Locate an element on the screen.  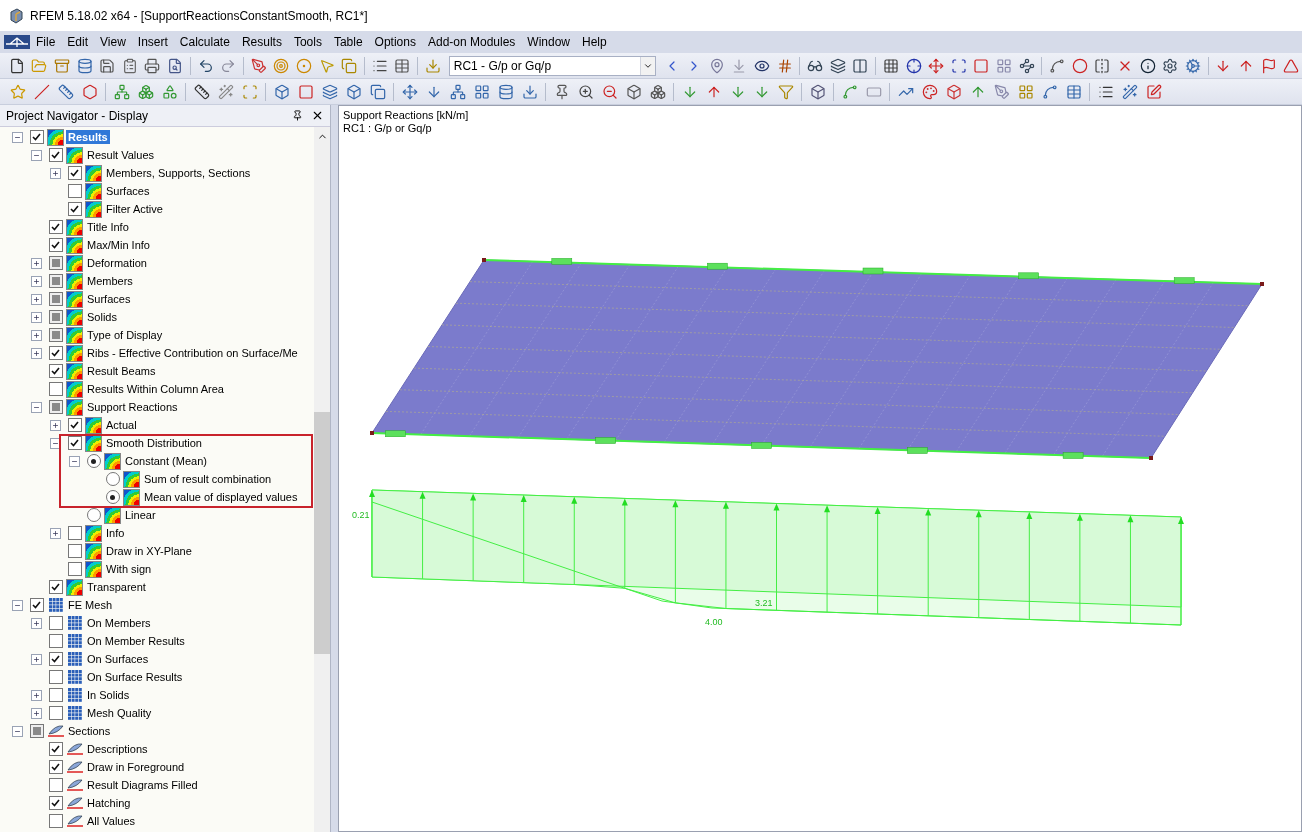
tree-item: Result Values is located at coordinates (121, 155).